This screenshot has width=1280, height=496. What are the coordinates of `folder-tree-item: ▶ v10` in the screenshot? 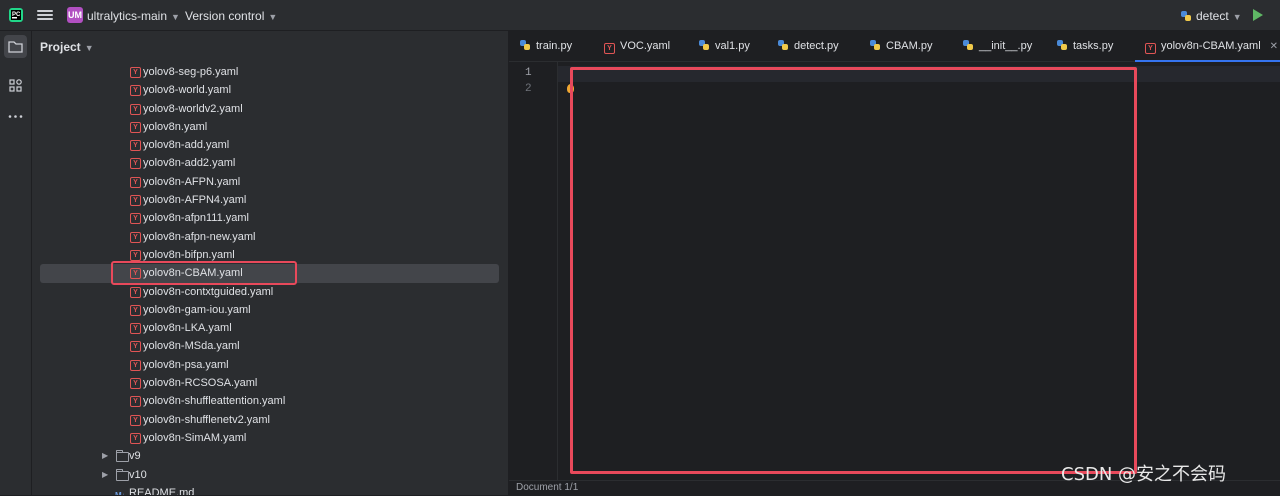 It's located at (270, 475).